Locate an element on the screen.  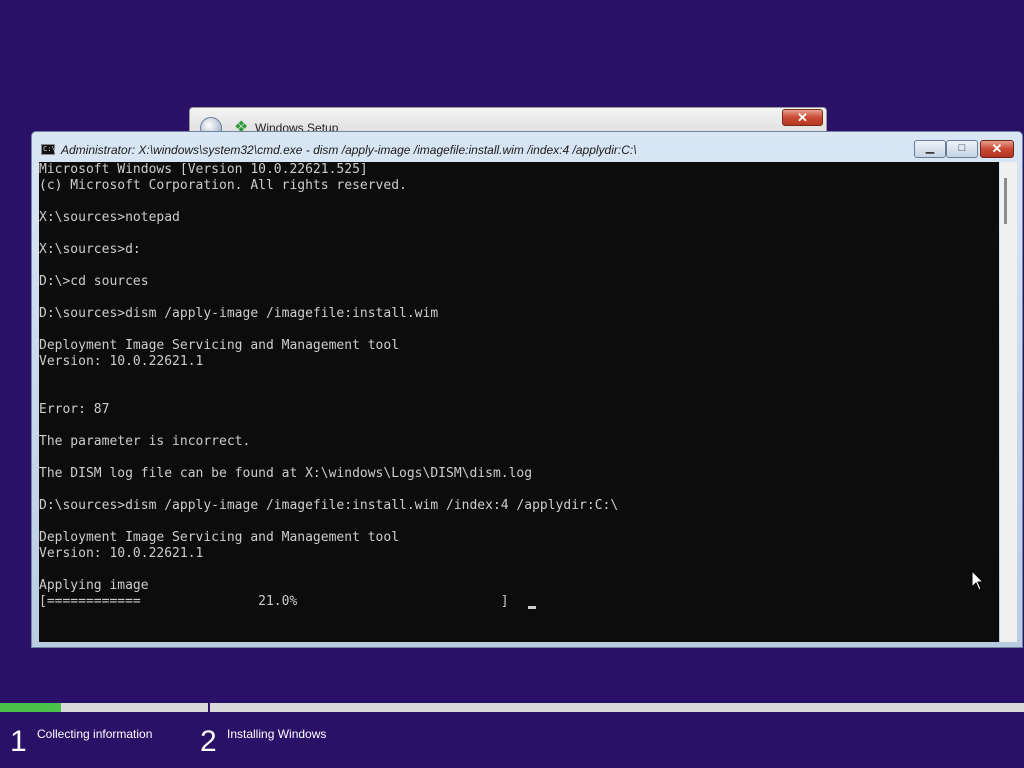
close-button: ✕ is located at coordinates (997, 149).